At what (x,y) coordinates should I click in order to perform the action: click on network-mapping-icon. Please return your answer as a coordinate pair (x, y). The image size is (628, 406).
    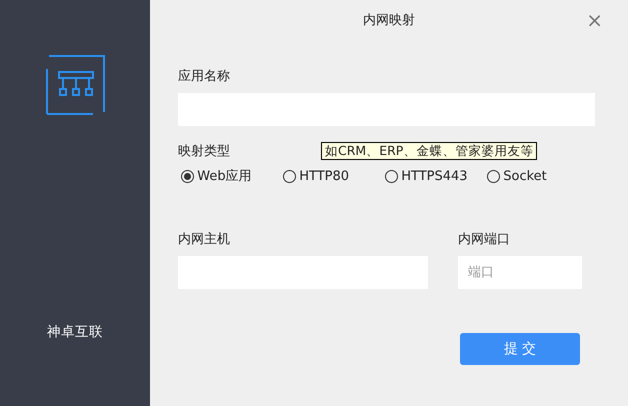
    Looking at the image, I should click on (75, 85).